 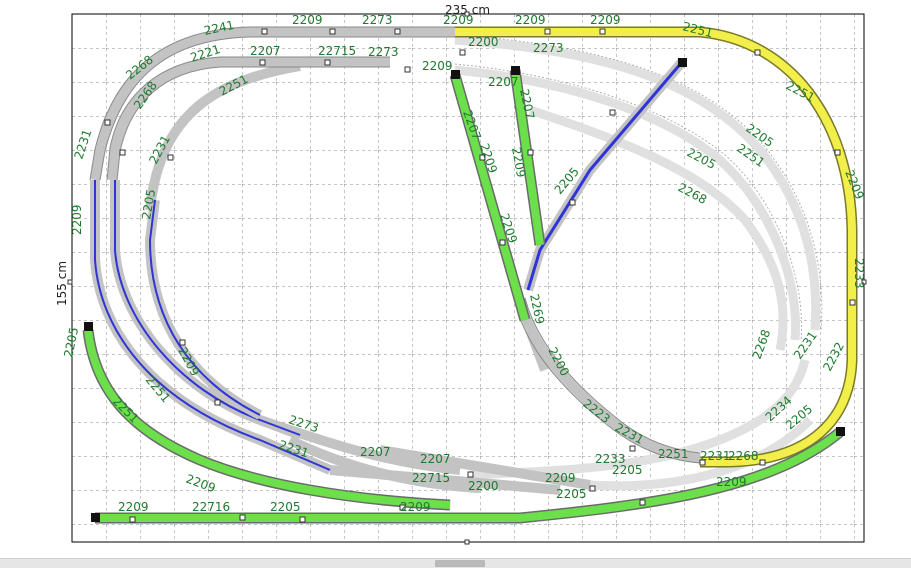 I want to click on width-handle-bottom, so click(x=467, y=542).